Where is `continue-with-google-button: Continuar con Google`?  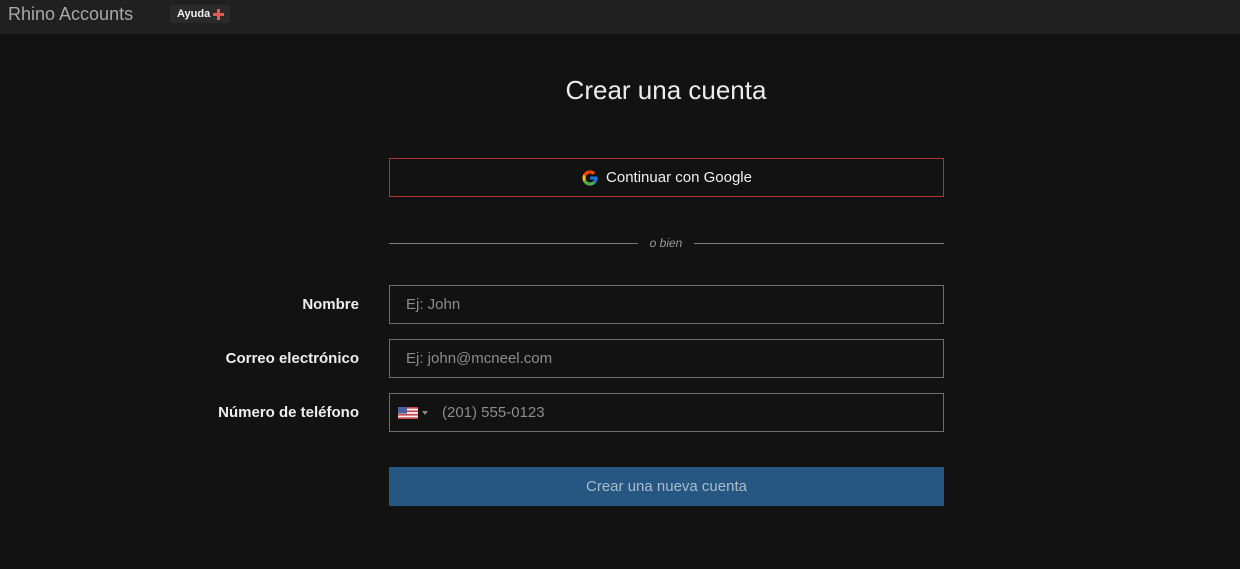 continue-with-google-button: Continuar con Google is located at coordinates (666, 177).